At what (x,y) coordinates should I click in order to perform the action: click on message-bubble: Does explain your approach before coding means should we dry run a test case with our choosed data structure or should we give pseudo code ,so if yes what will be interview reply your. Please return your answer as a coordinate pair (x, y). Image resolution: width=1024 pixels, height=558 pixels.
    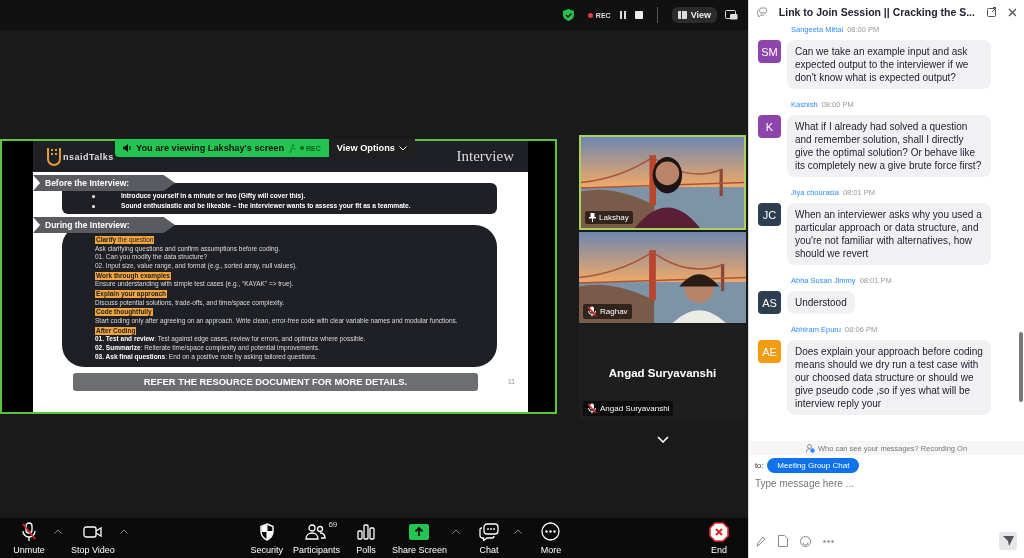
    Looking at the image, I should click on (889, 377).